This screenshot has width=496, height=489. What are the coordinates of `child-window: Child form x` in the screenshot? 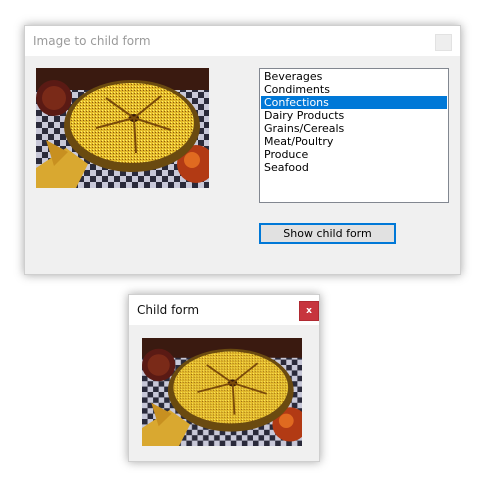 It's located at (224, 378).